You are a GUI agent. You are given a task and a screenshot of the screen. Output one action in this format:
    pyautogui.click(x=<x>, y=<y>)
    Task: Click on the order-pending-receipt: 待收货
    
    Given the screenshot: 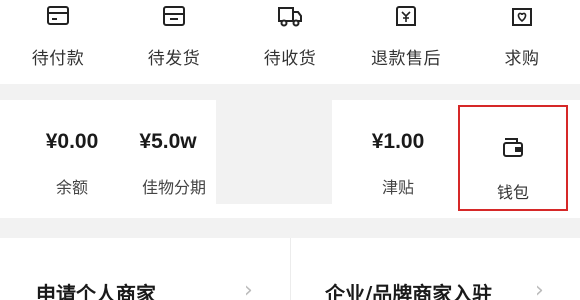 What is the action you would take?
    pyautogui.click(x=290, y=42)
    